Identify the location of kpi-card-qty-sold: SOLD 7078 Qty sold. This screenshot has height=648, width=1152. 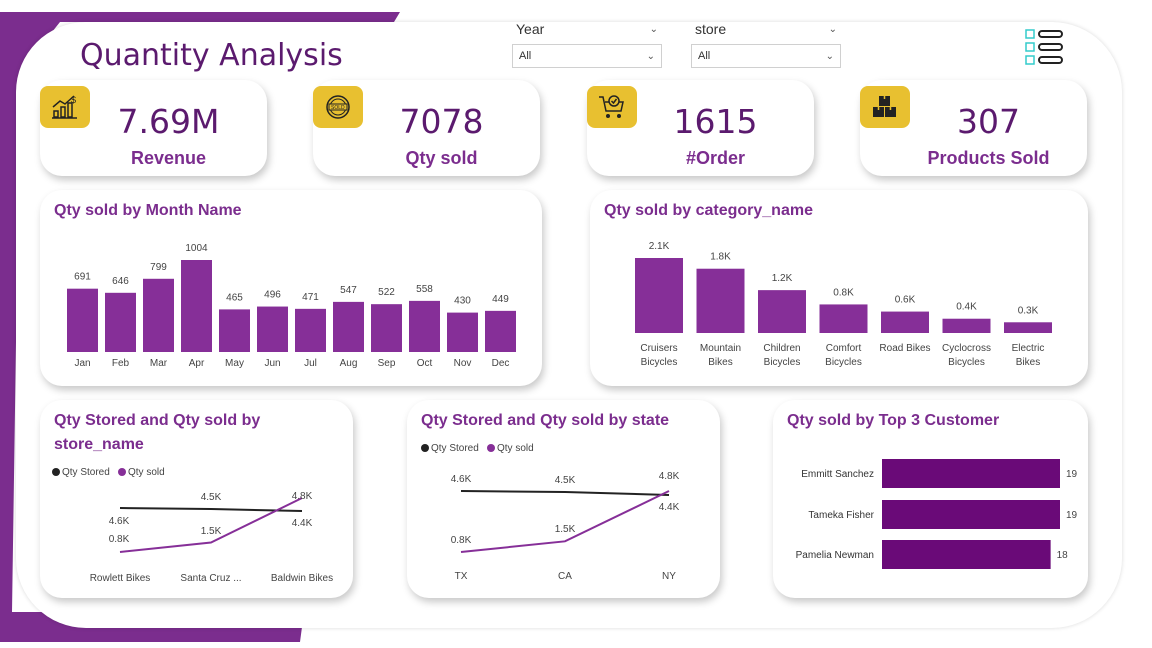
(426, 128).